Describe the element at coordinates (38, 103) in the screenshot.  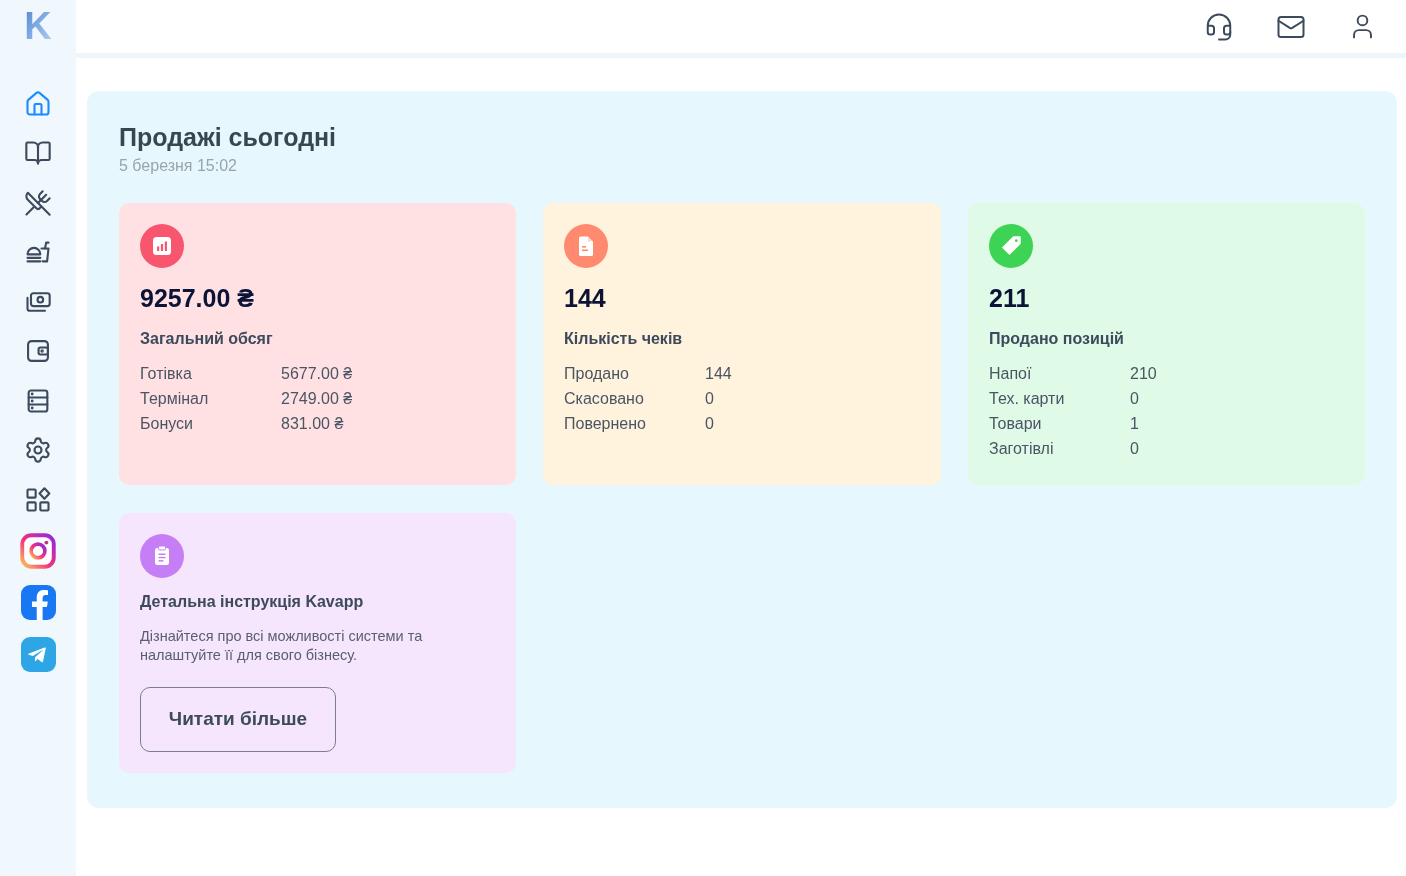
I see `home-icon` at that location.